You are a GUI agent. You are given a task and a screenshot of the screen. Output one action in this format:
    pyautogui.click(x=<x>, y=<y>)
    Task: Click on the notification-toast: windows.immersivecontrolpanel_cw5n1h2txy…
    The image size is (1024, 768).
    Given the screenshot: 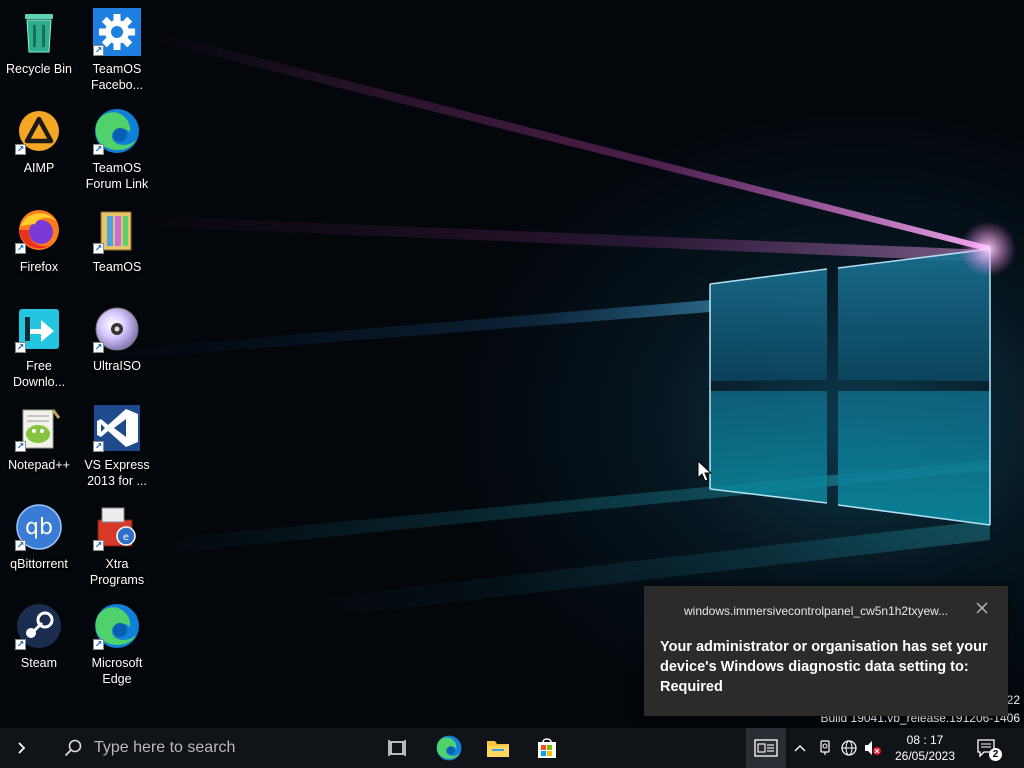 What is the action you would take?
    pyautogui.click(x=826, y=651)
    